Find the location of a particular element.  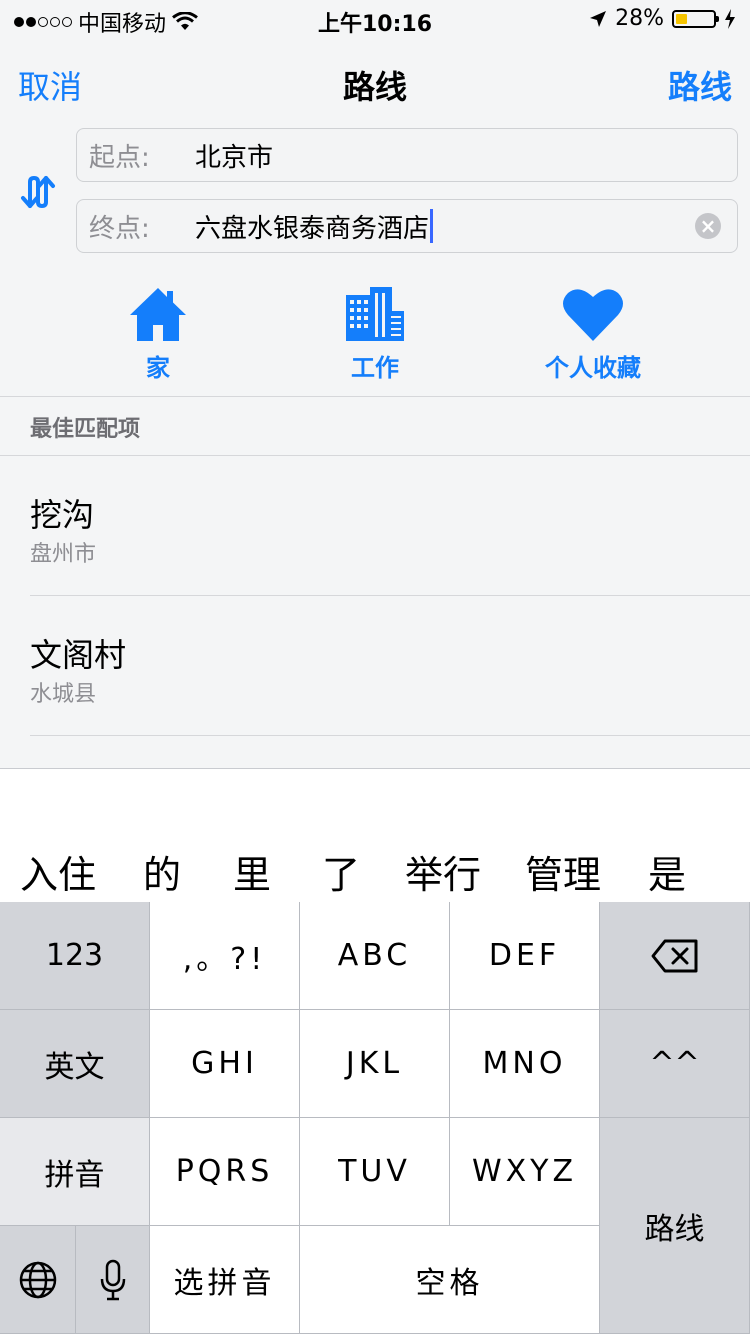

candidate-bar: 入住 的 里 了 举行 管理 是 is located at coordinates (375, 867).